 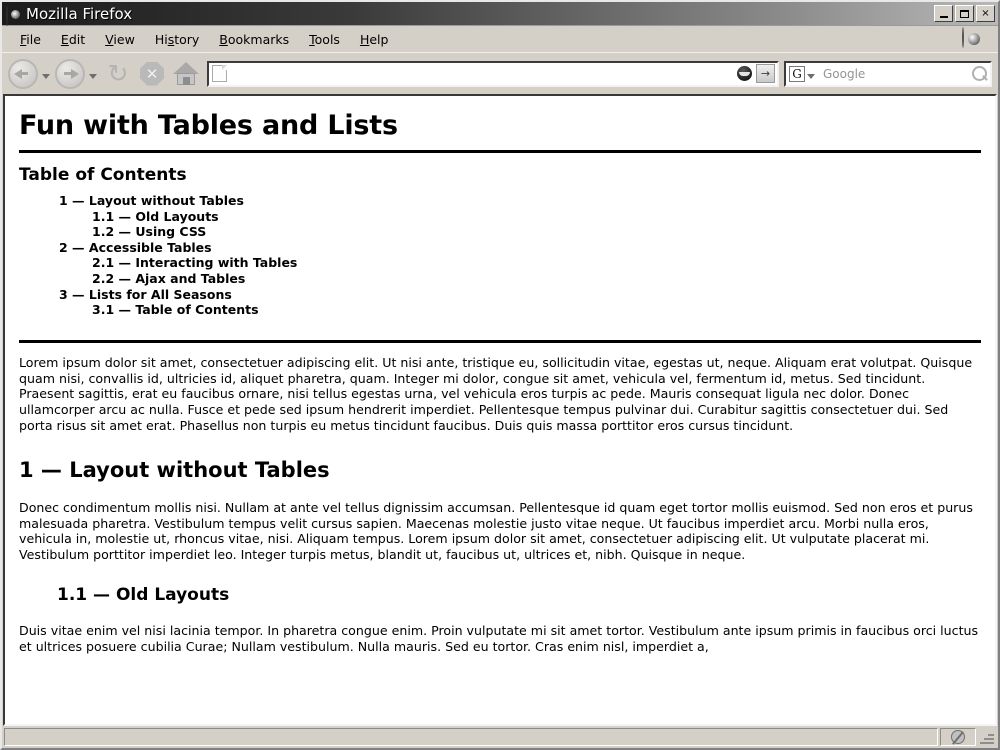 What do you see at coordinates (471, 737) in the screenshot?
I see `status-message` at bounding box center [471, 737].